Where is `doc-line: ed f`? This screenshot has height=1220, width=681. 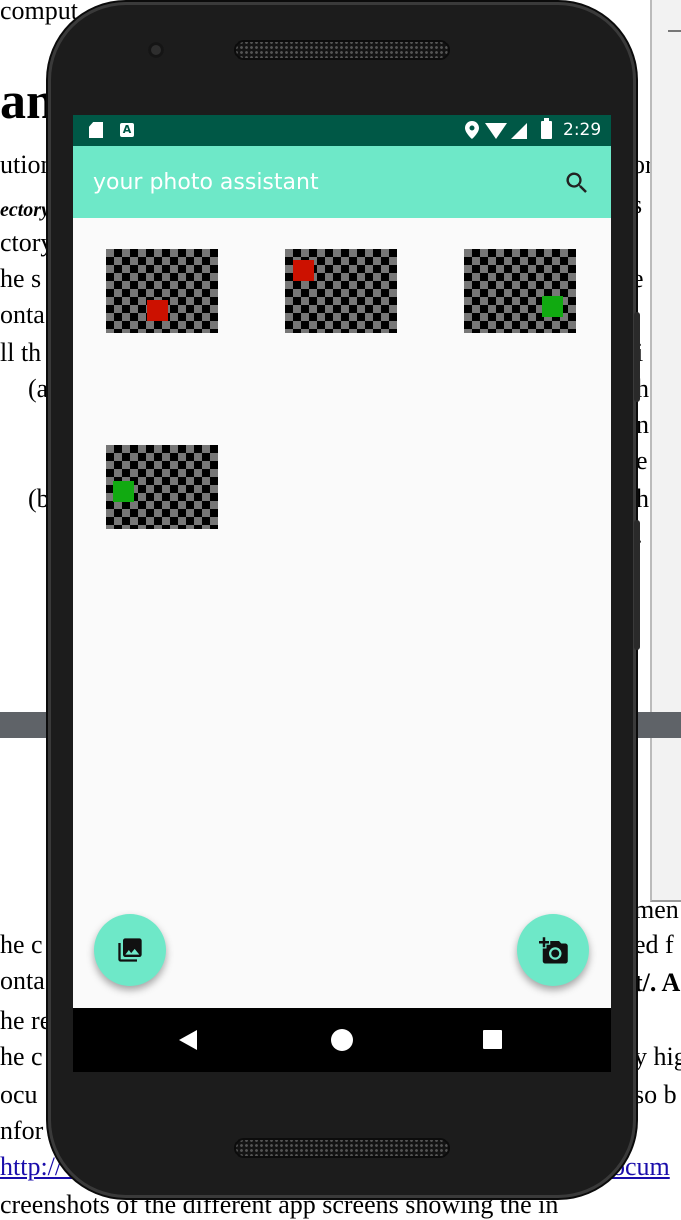 doc-line: ed f is located at coordinates (654, 944).